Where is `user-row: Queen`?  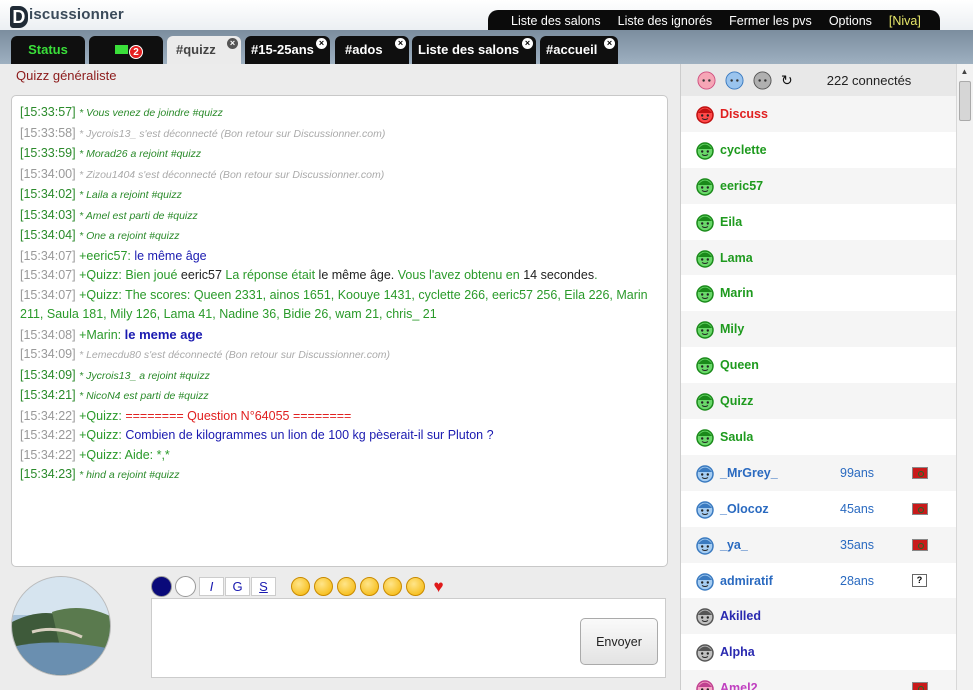
user-row: Queen is located at coordinates (818, 365).